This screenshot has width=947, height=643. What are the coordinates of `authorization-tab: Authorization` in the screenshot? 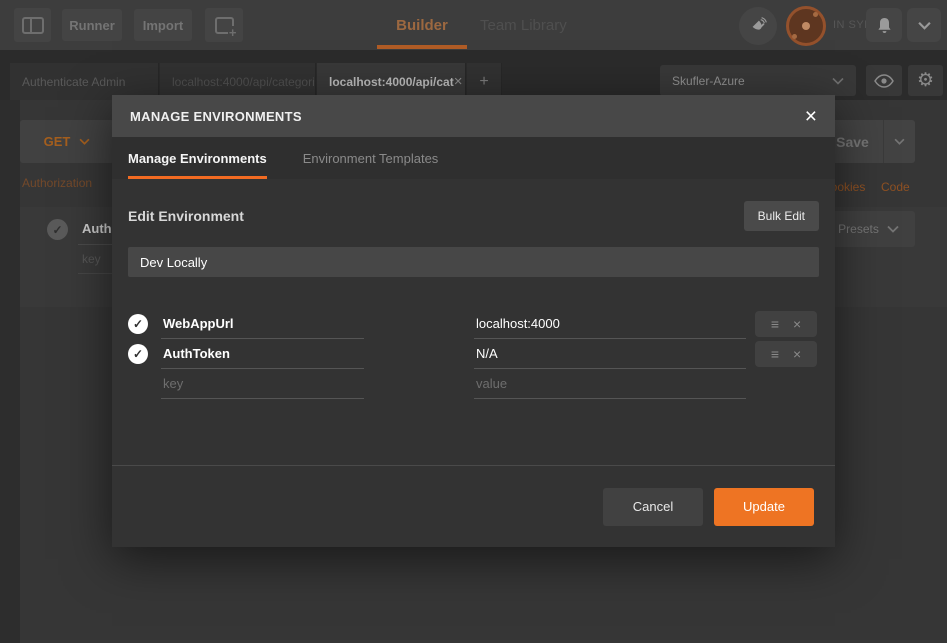 It's located at (57, 183).